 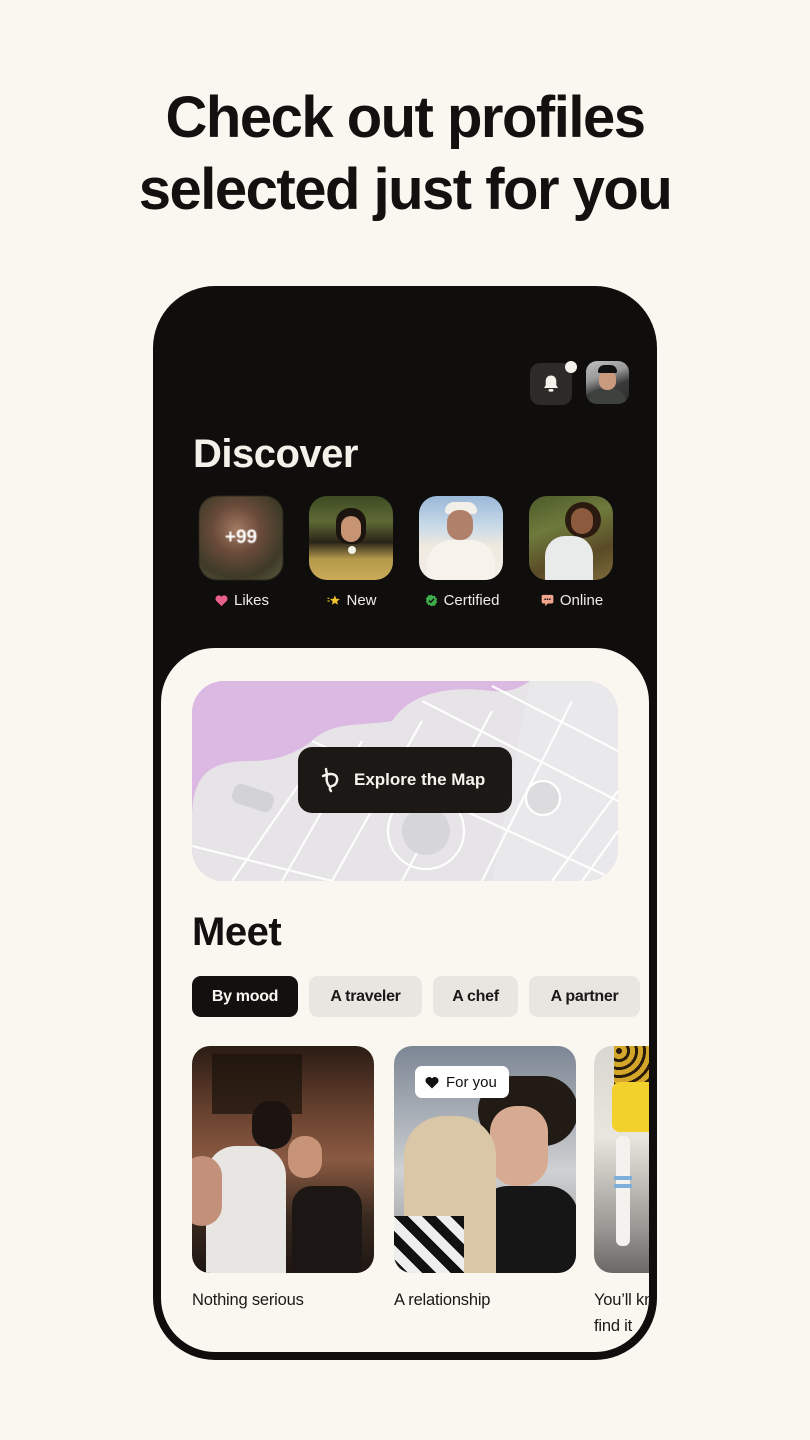 I want to click on story-label: New, so click(x=361, y=600).